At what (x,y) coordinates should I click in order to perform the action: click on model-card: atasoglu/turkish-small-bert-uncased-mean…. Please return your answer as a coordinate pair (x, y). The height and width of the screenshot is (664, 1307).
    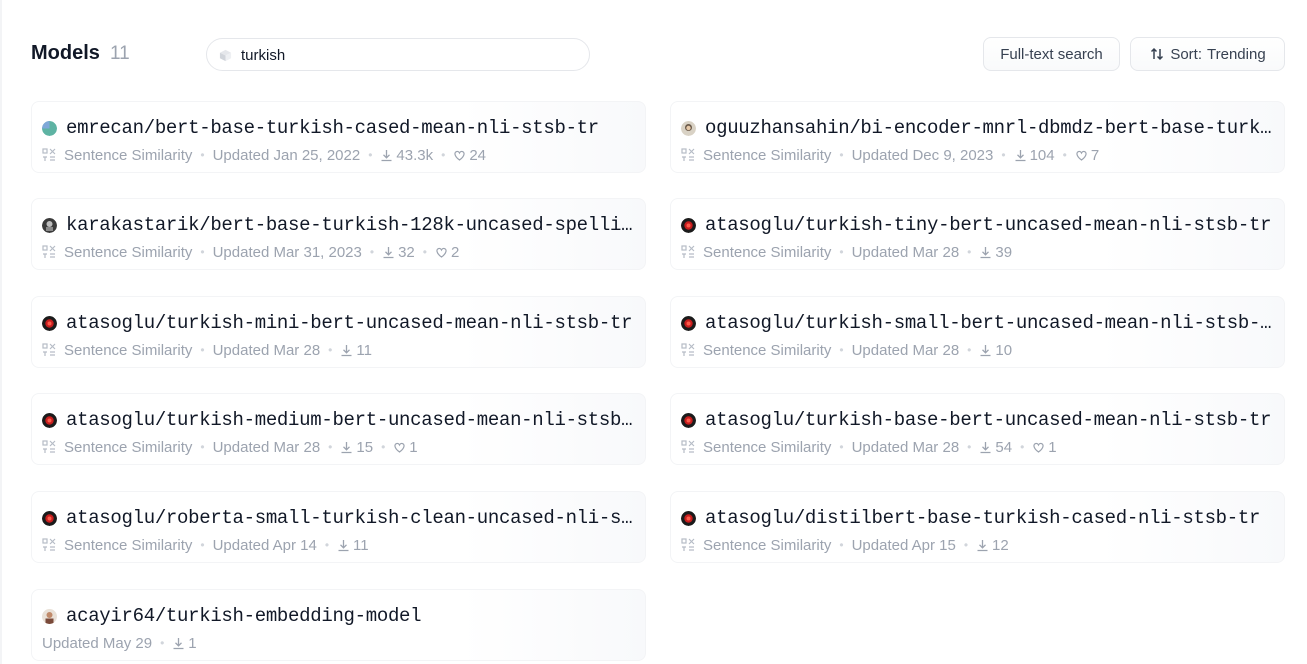
    Looking at the image, I should click on (977, 332).